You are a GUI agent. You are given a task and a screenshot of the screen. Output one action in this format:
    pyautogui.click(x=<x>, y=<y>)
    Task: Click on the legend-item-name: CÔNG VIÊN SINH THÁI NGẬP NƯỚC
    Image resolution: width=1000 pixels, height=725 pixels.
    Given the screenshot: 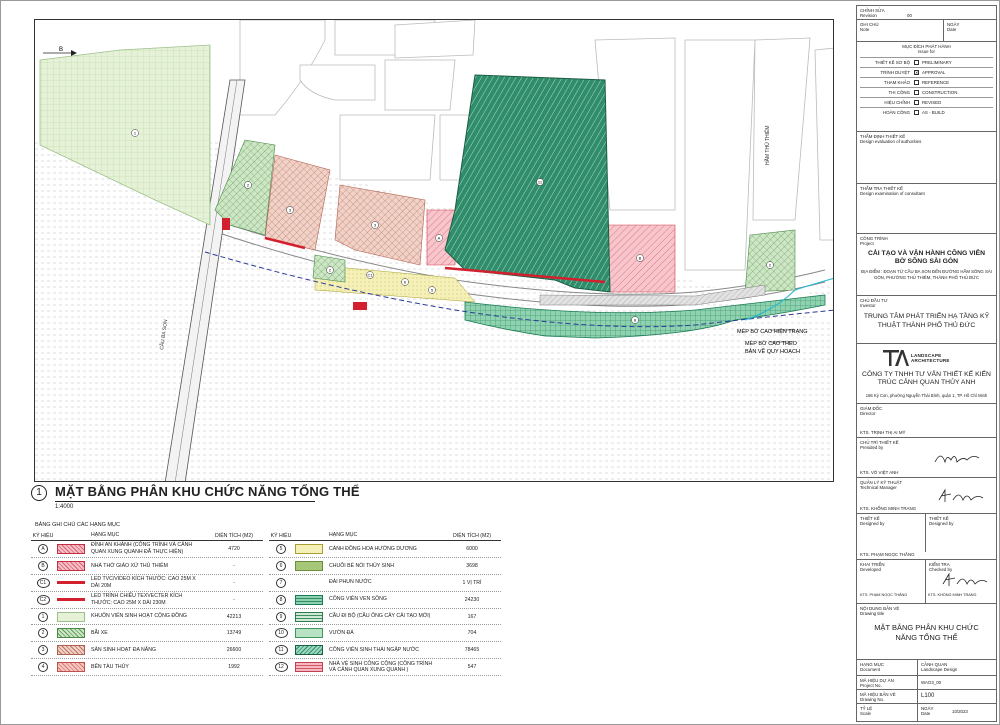 What is the action you would take?
    pyautogui.click(x=374, y=650)
    